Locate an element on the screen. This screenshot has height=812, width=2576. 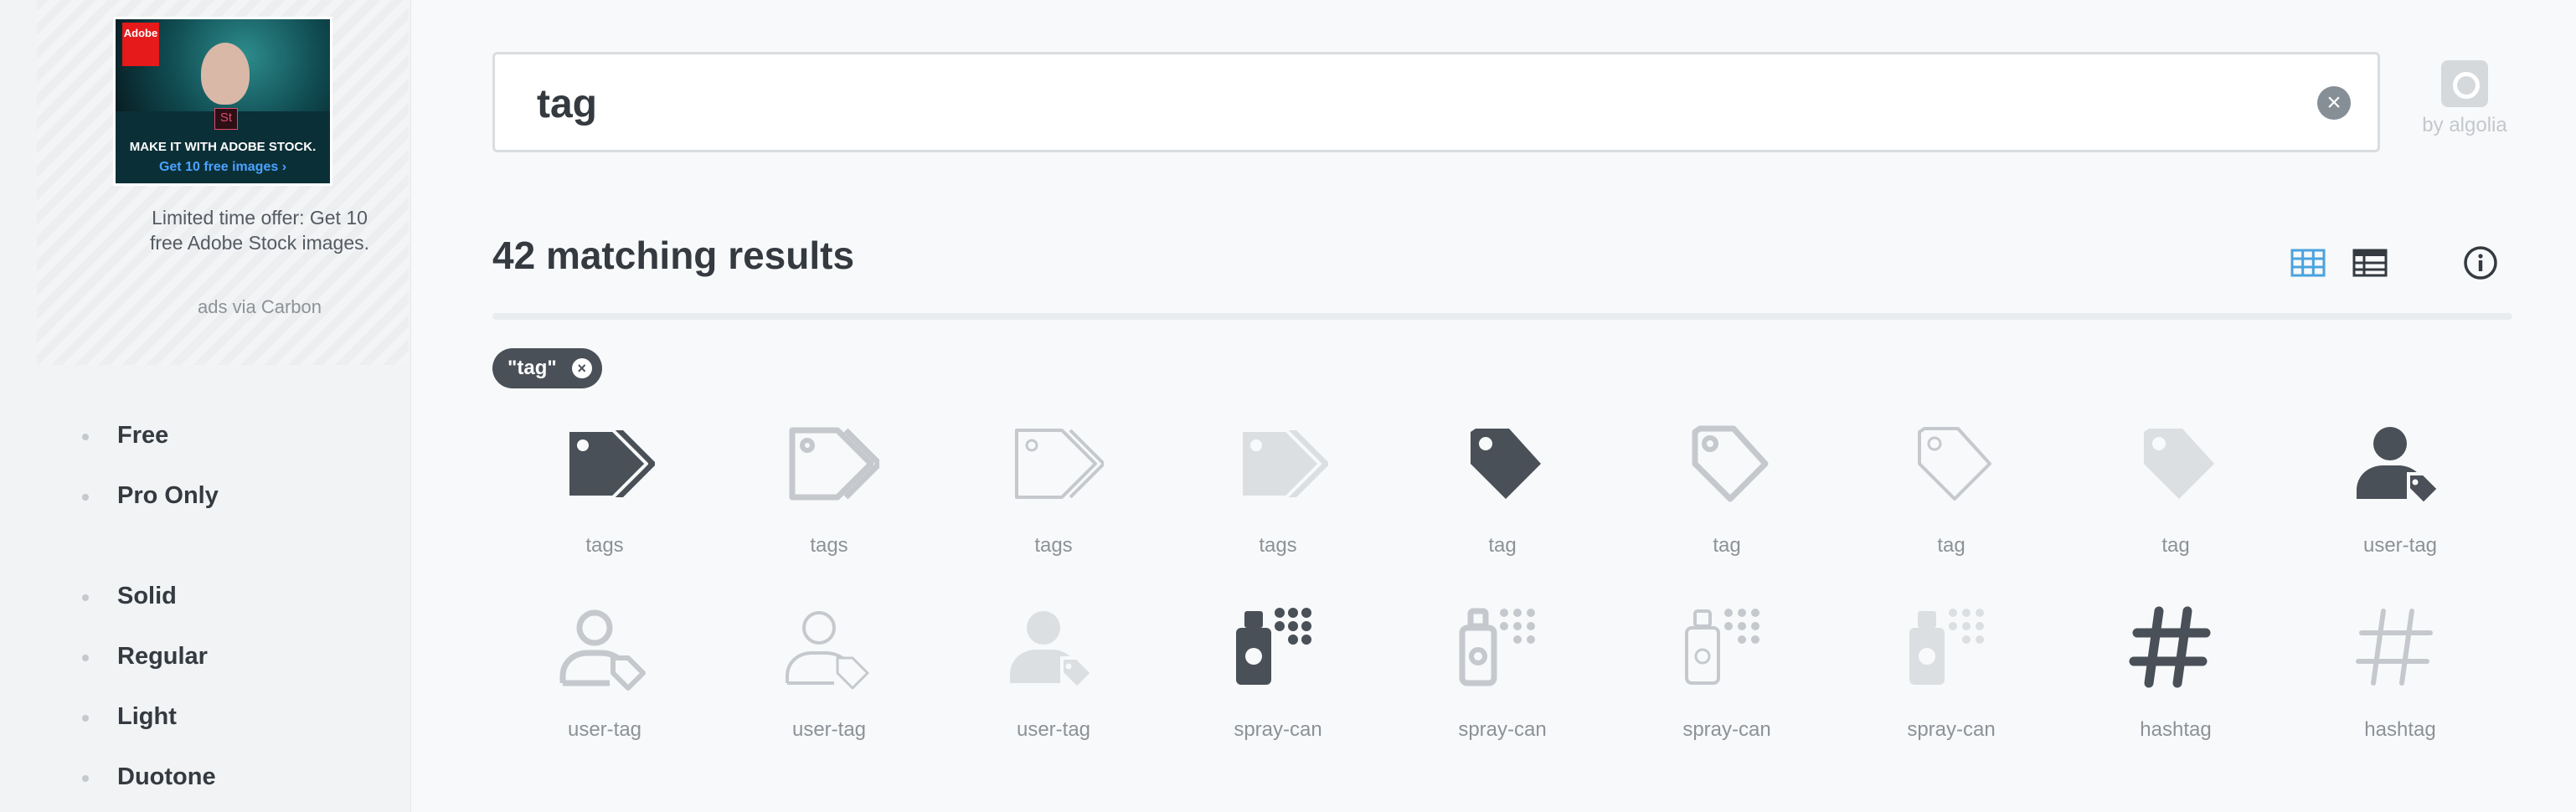
ad-headline: MAKE IT WITH ADOBE STOCK. is located at coordinates (223, 147).